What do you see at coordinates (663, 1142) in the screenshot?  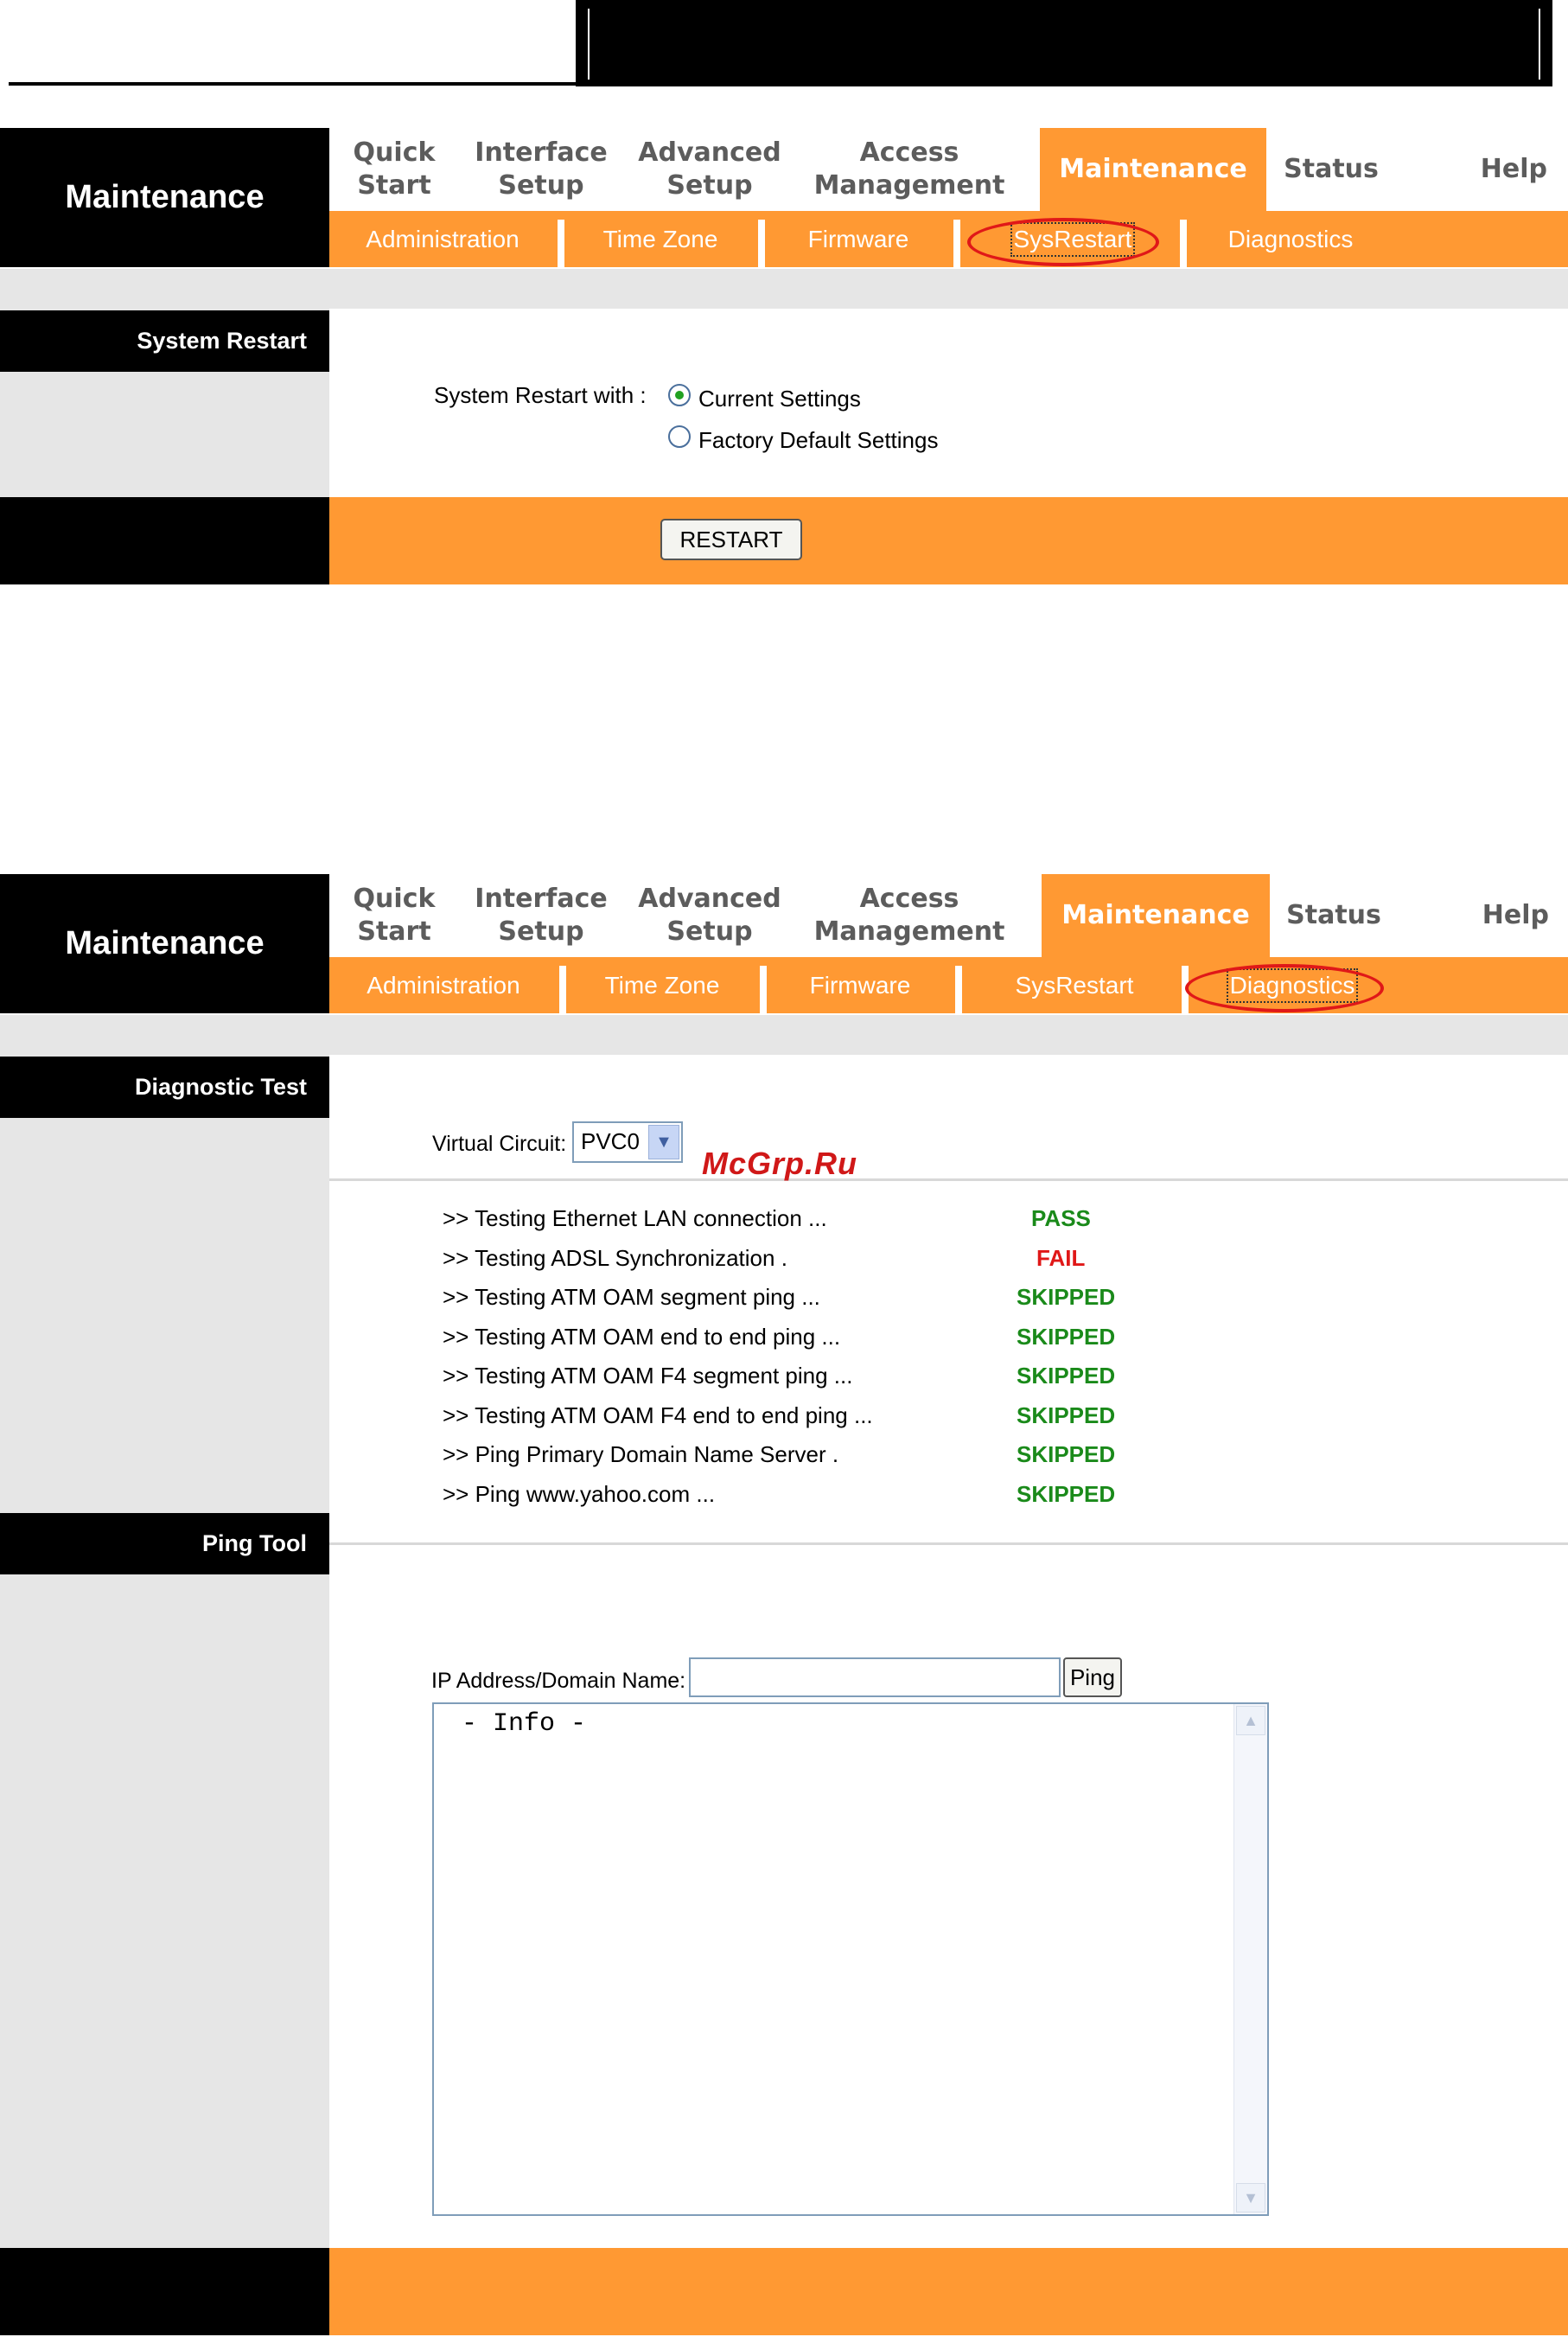 I see `chevron-down-icon: ▼` at bounding box center [663, 1142].